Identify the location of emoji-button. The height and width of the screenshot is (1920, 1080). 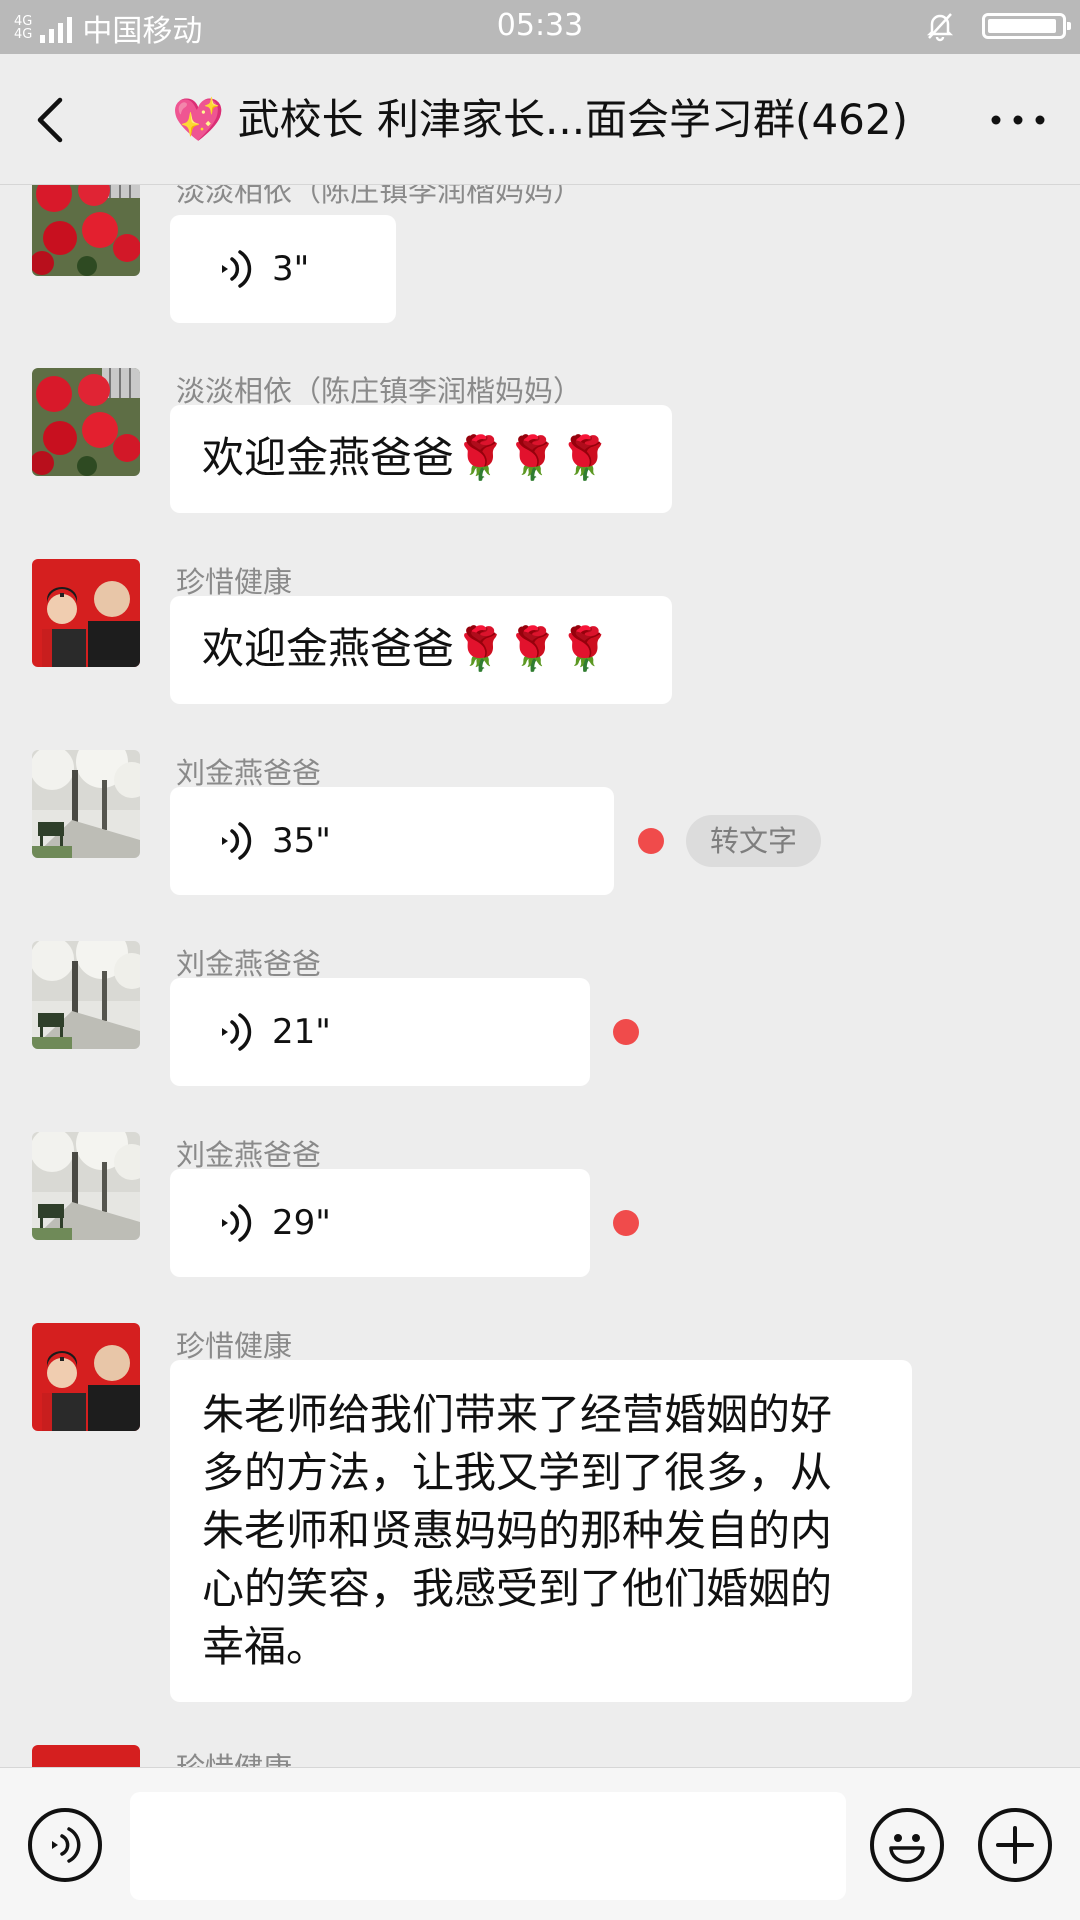
(907, 1845).